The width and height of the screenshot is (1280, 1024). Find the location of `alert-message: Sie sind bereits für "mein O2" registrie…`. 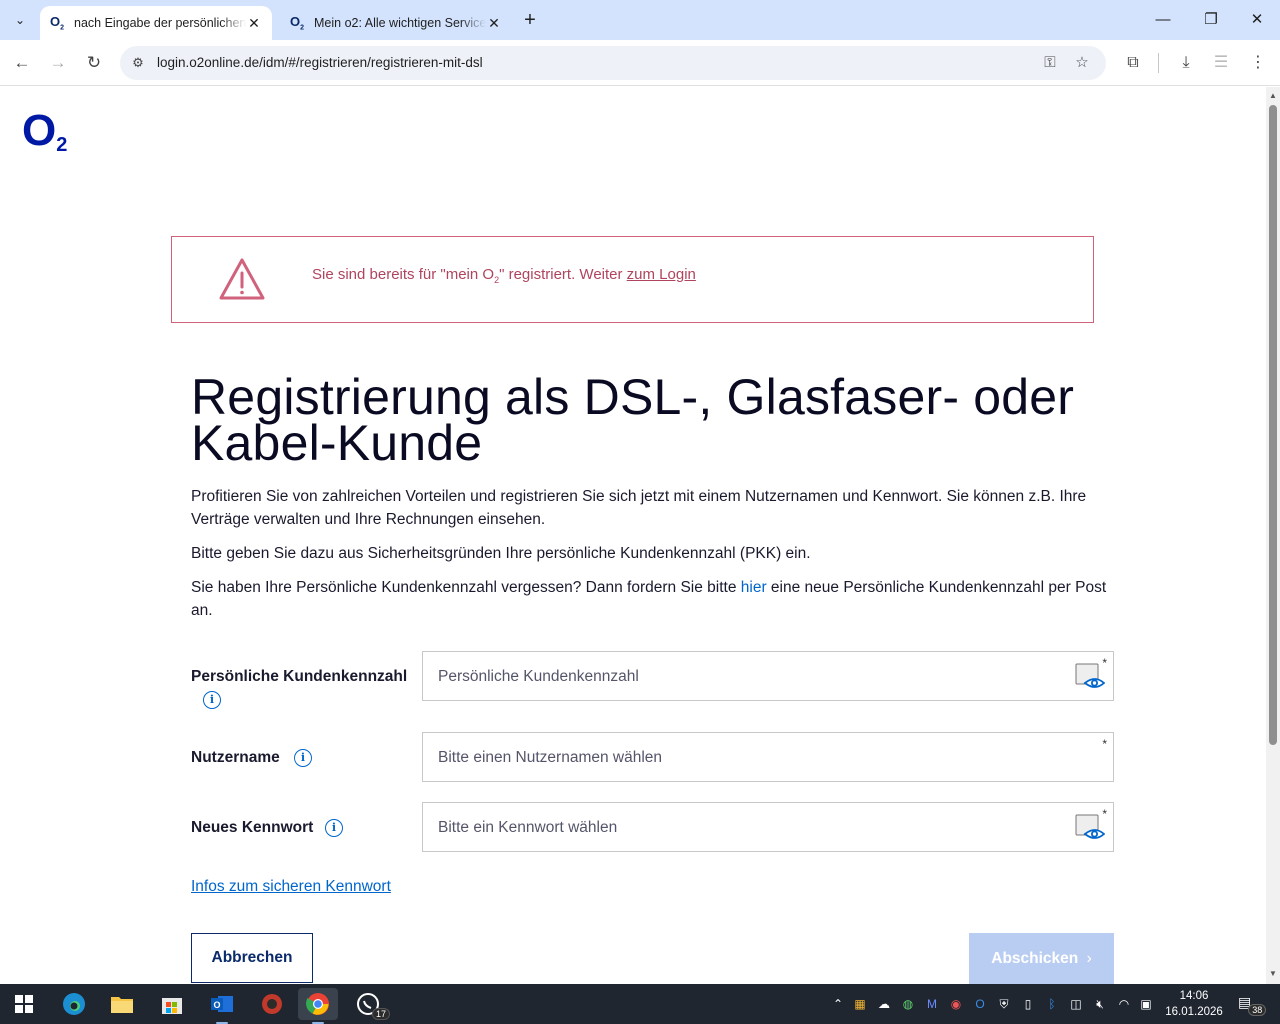

alert-message: Sie sind bereits für "mein O2" registrie… is located at coordinates (504, 275).